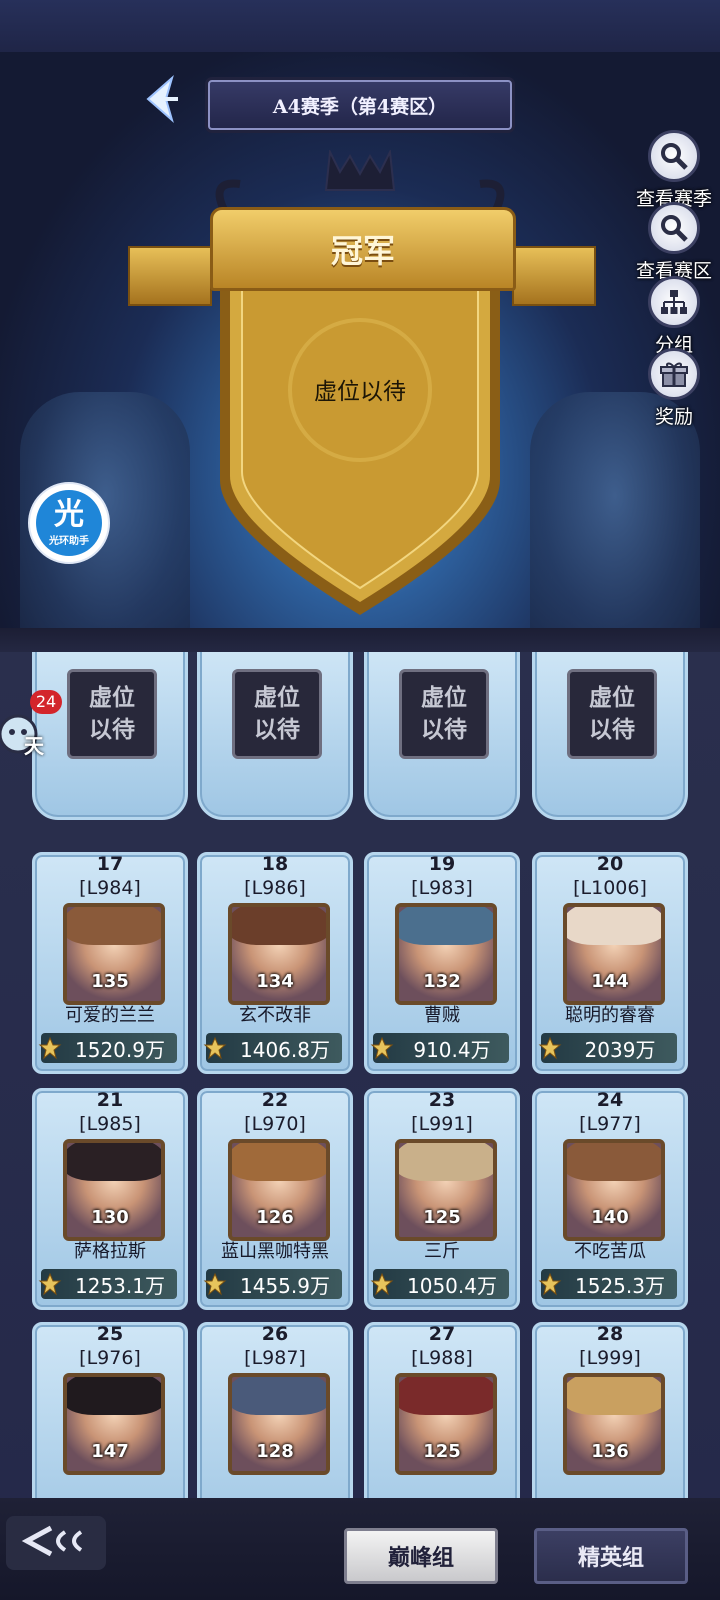 This screenshot has height=1600, width=720. Describe the element at coordinates (110, 1124) in the screenshot. I see `player-level: [L985]` at that location.